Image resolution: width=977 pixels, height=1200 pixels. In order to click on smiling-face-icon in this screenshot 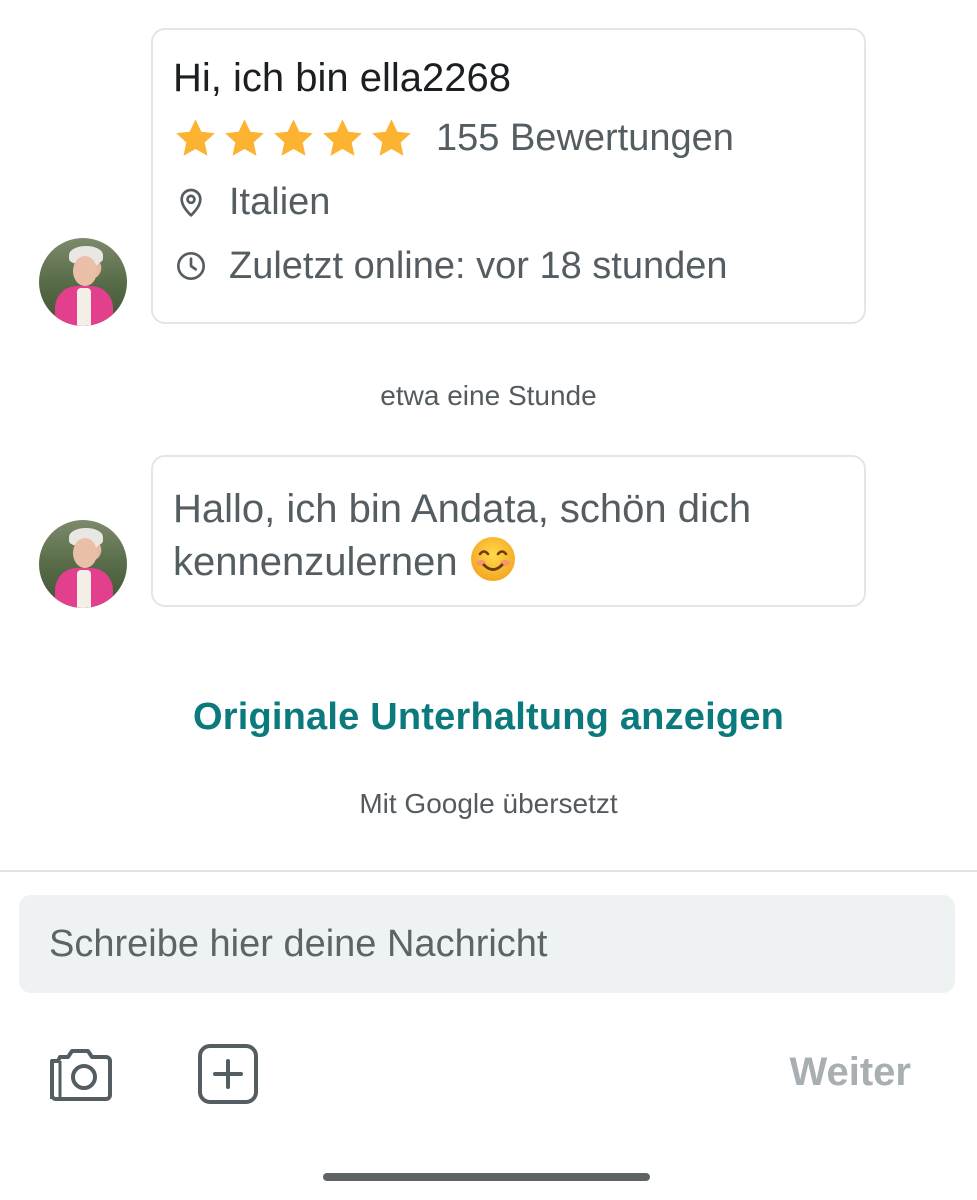, I will do `click(492, 559)`.